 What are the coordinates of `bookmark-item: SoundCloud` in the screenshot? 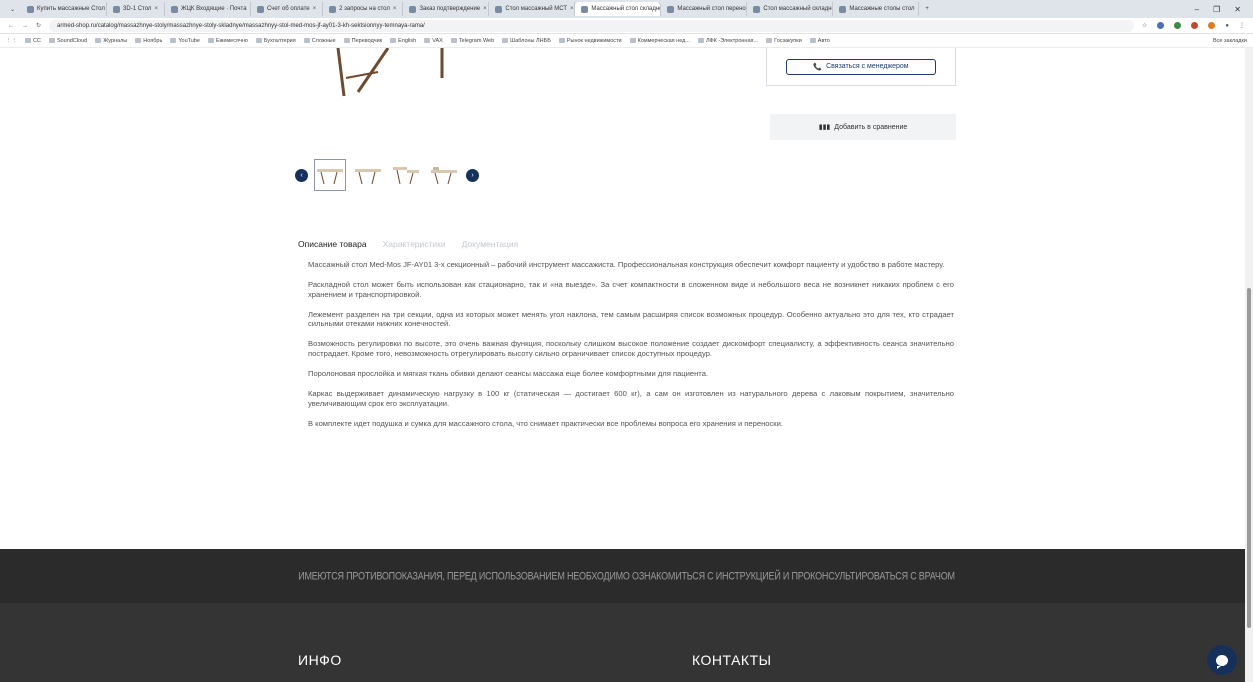 It's located at (67, 41).